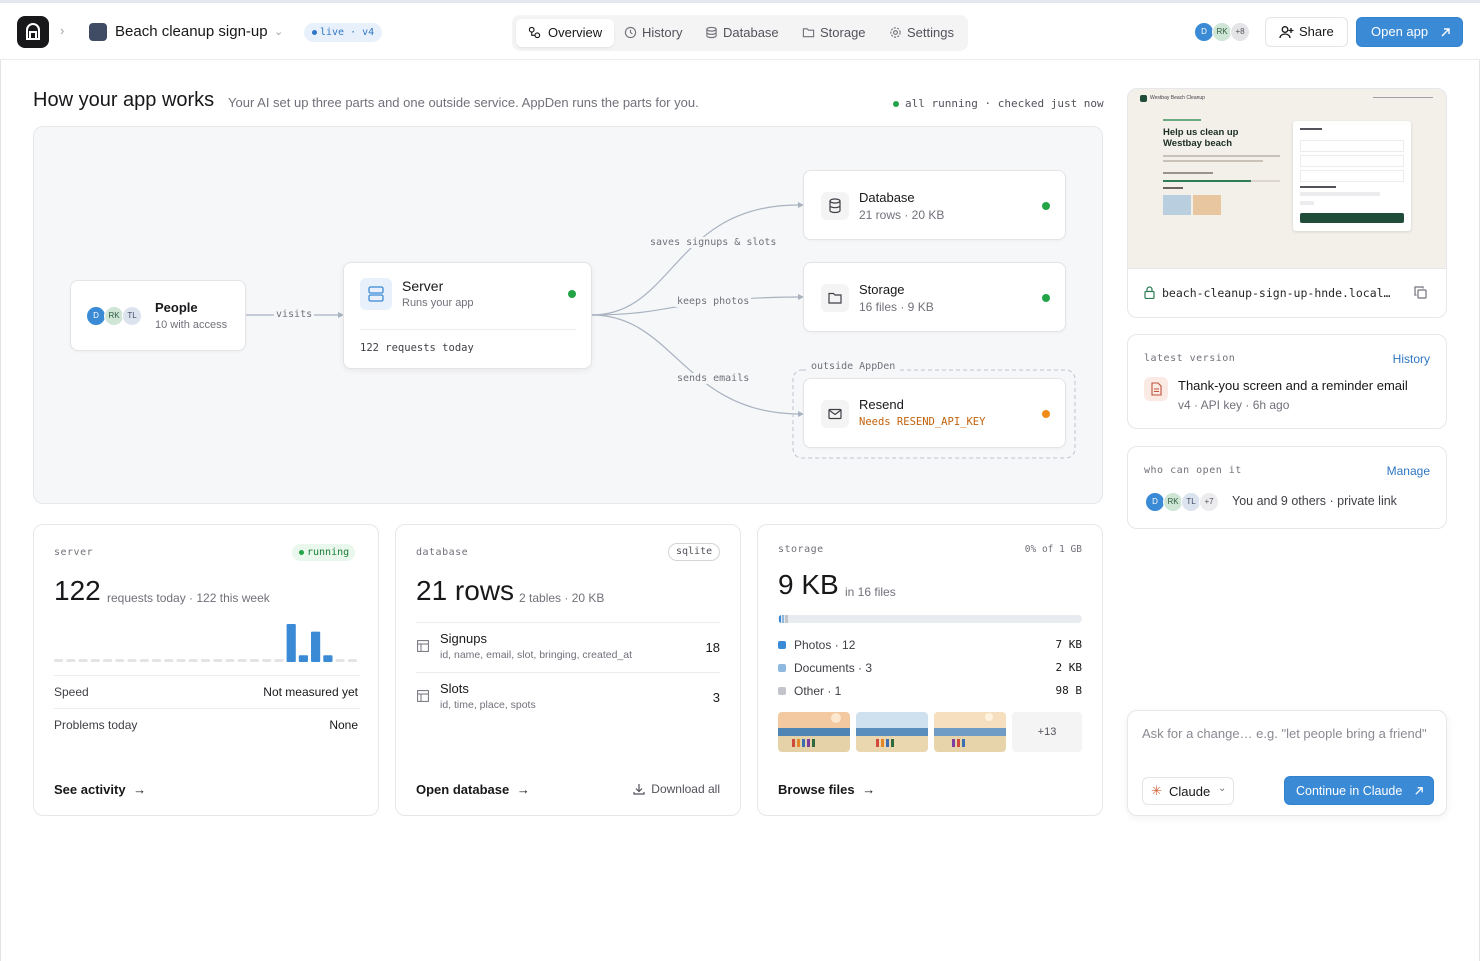  Describe the element at coordinates (1411, 359) in the screenshot. I see `history-link: History` at that location.